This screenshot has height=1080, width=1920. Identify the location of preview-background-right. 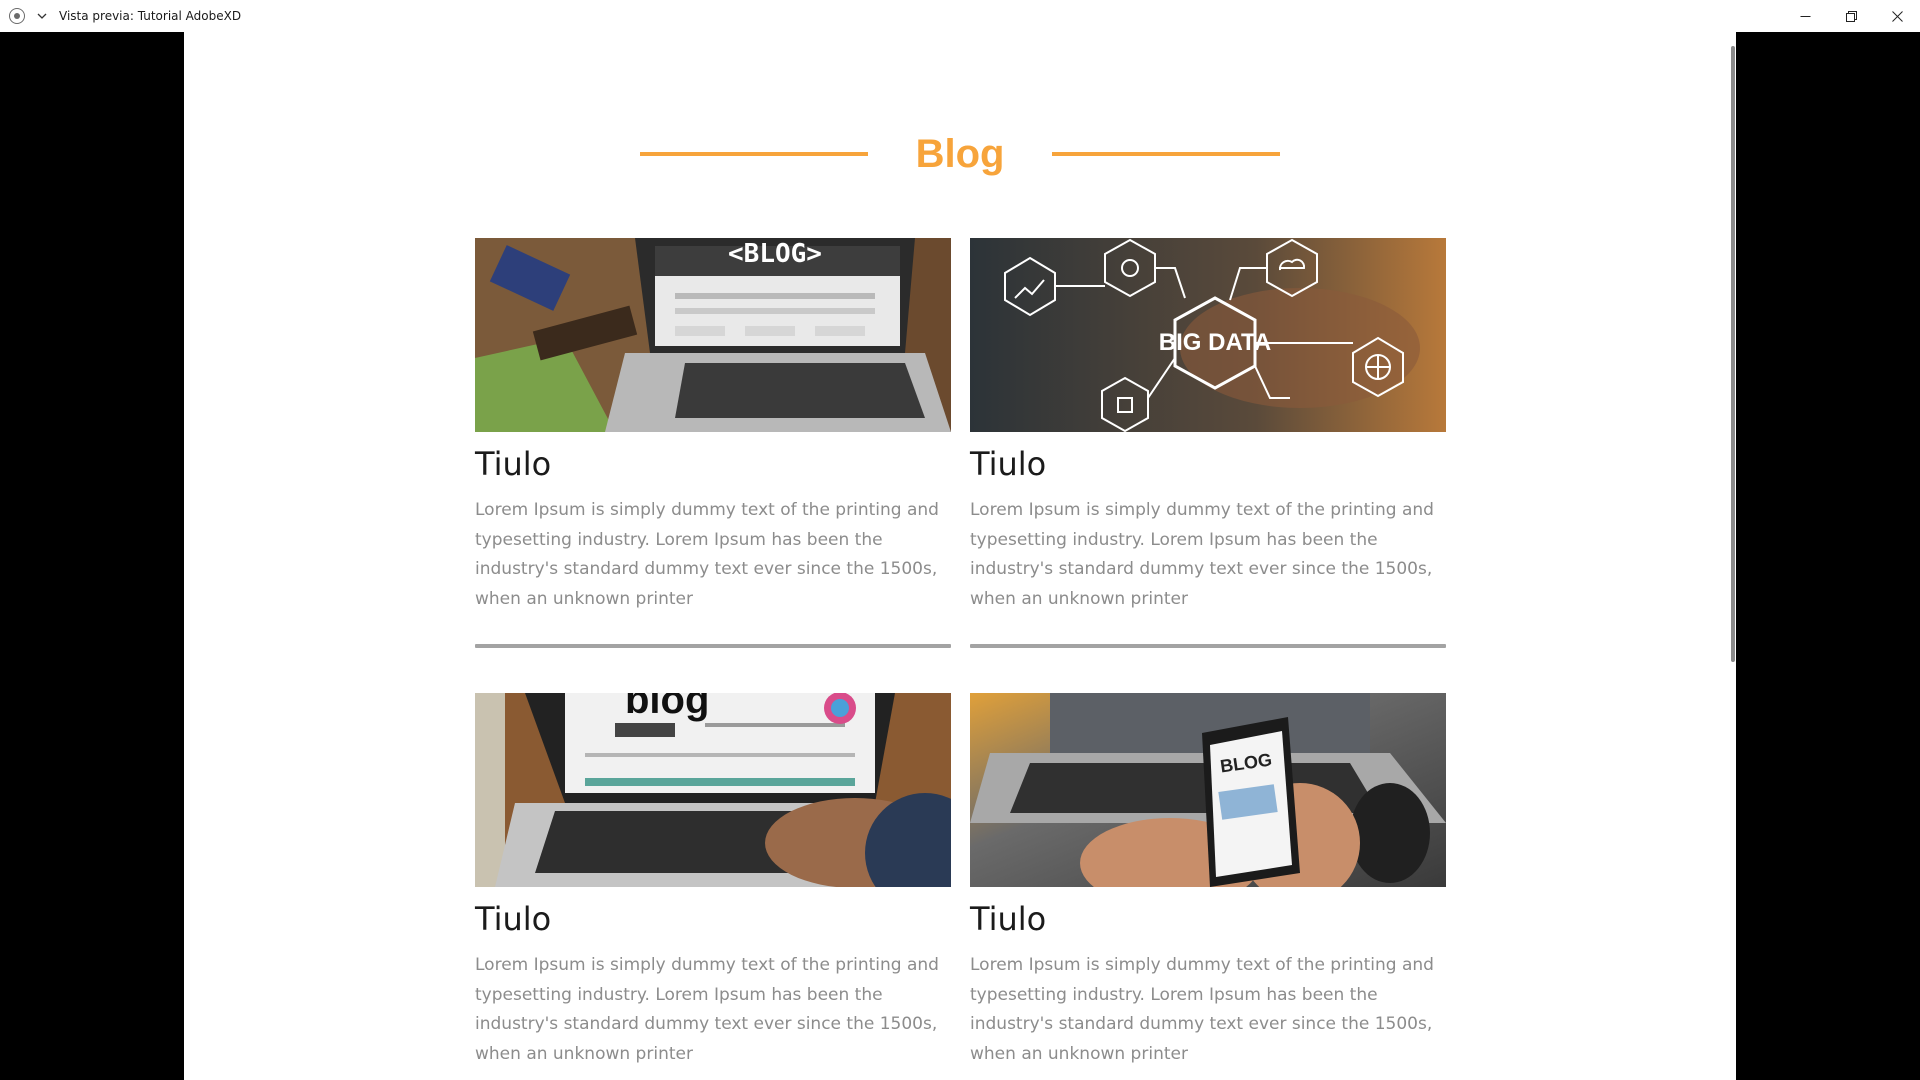
(1828, 556).